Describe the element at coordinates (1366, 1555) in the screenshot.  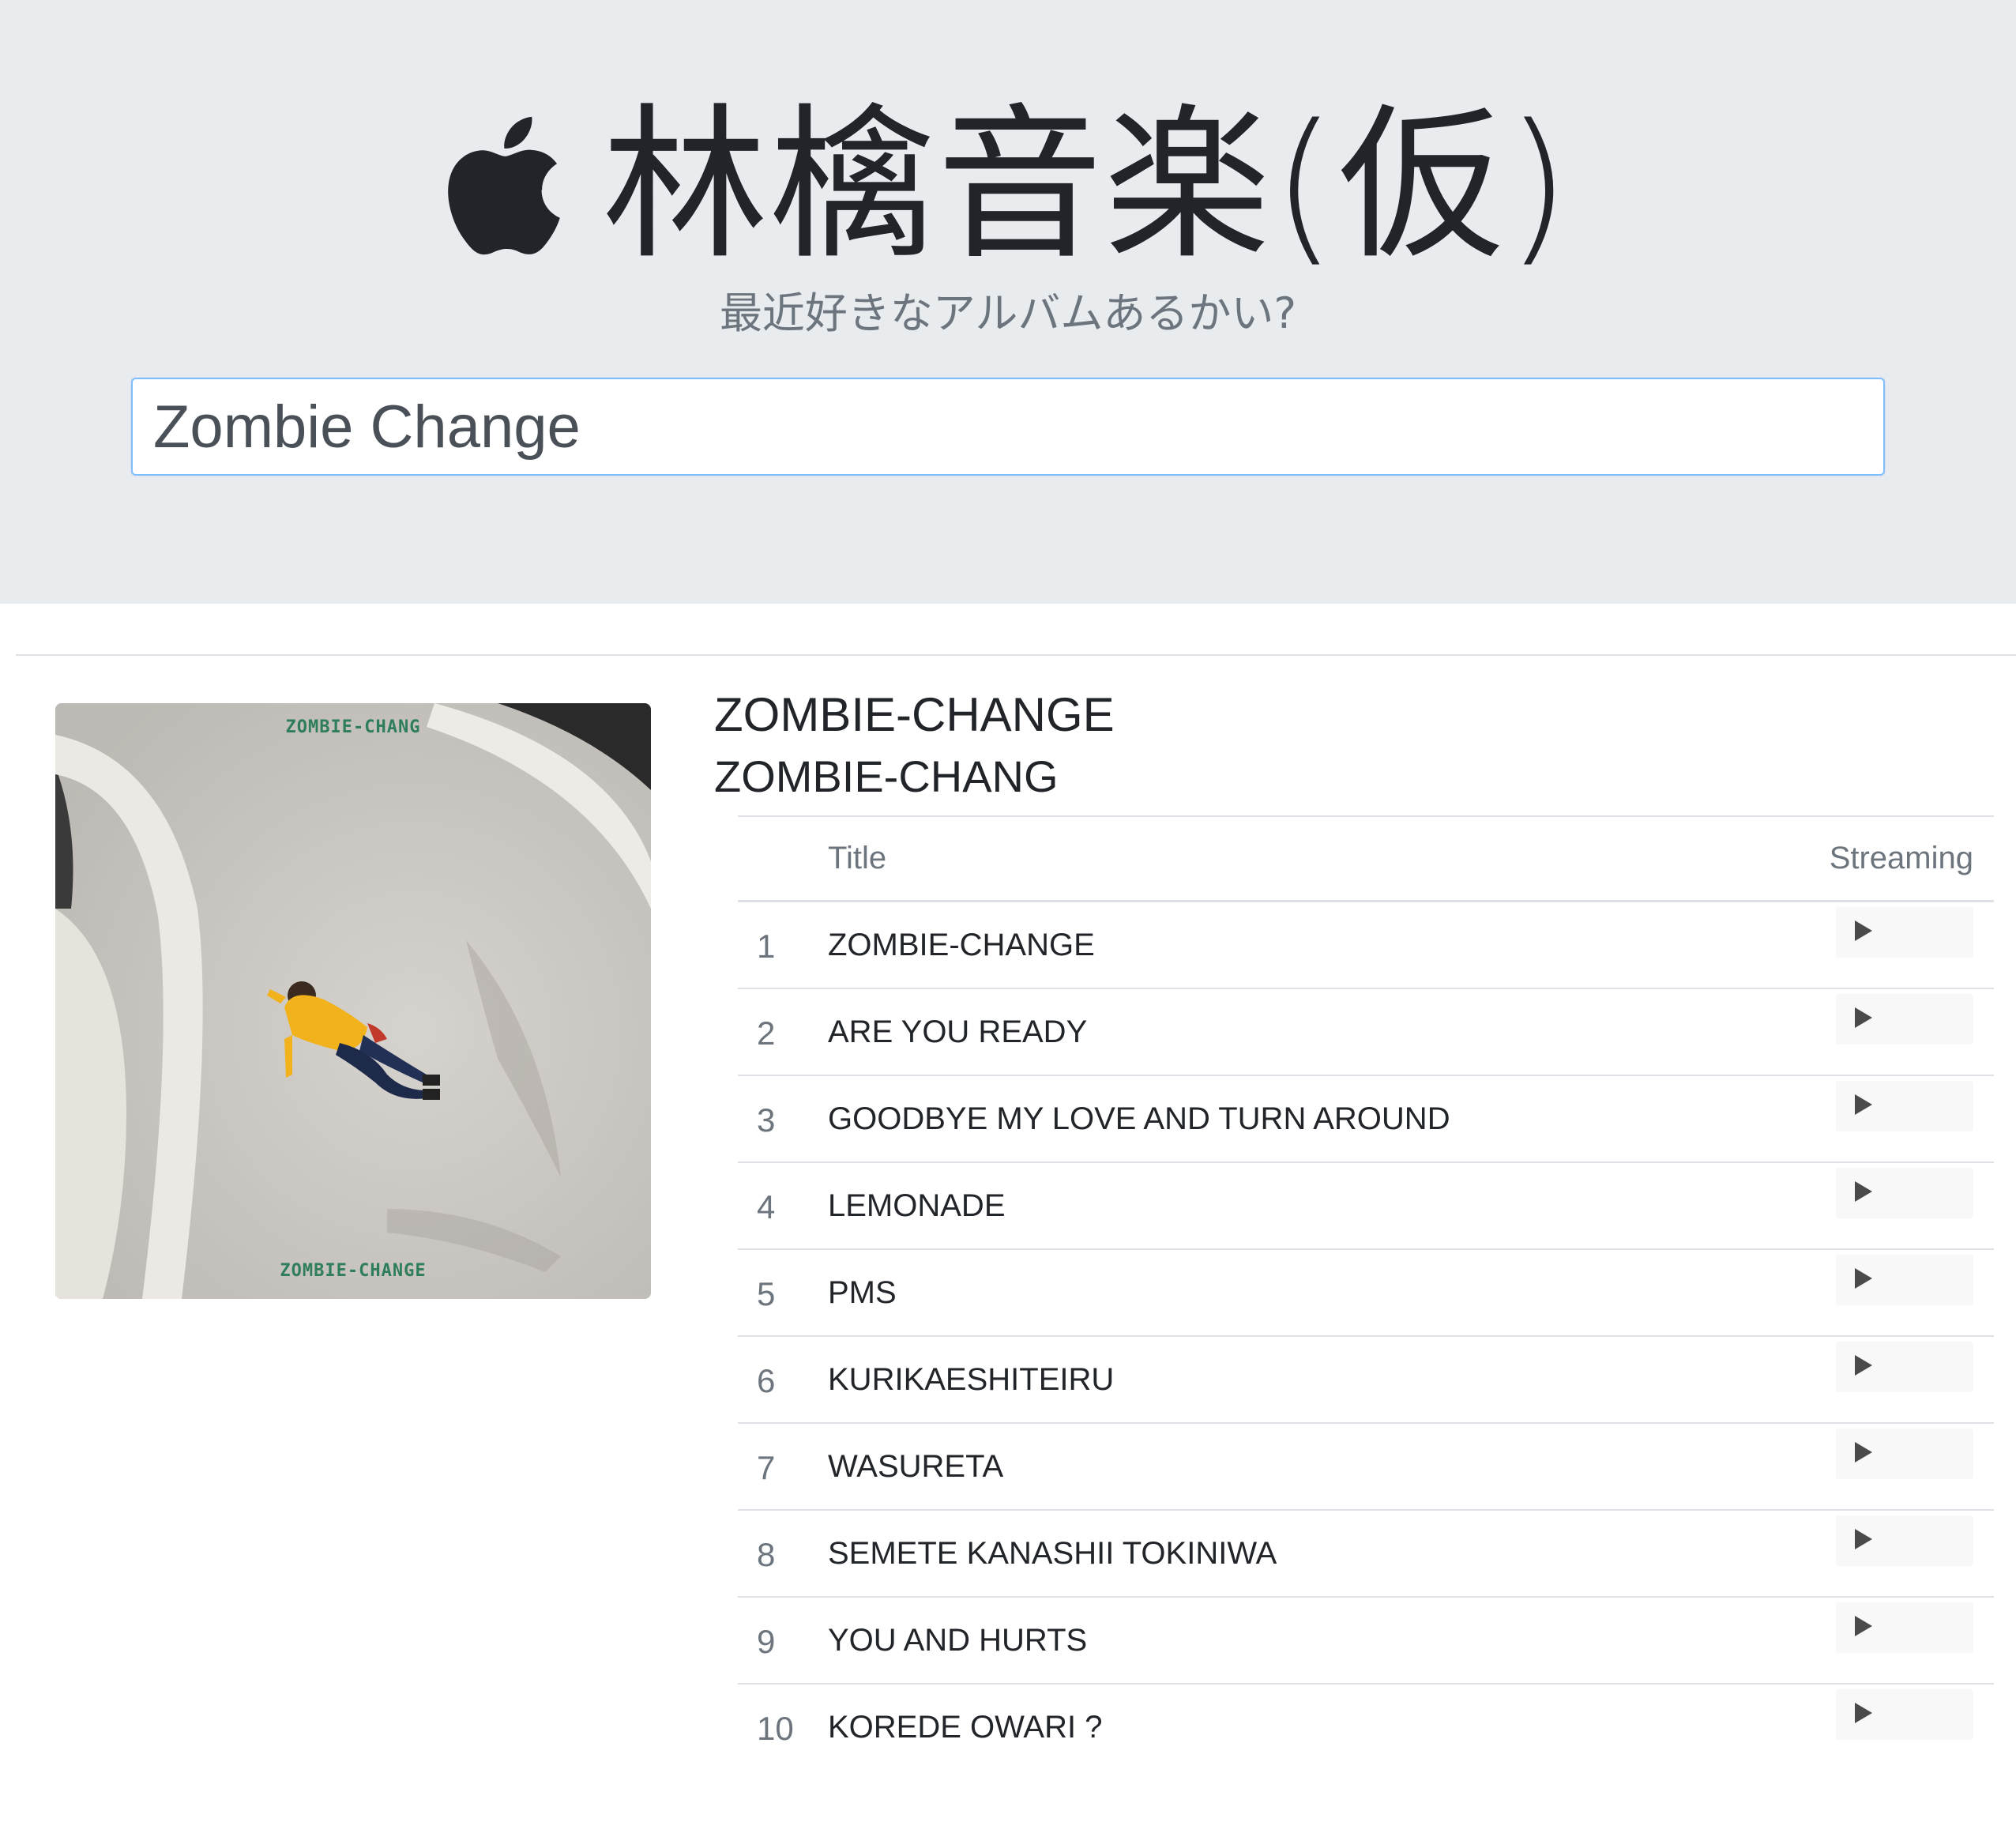
I see `table-row: 8 SEMETE KANASHII TOKINIWA` at that location.